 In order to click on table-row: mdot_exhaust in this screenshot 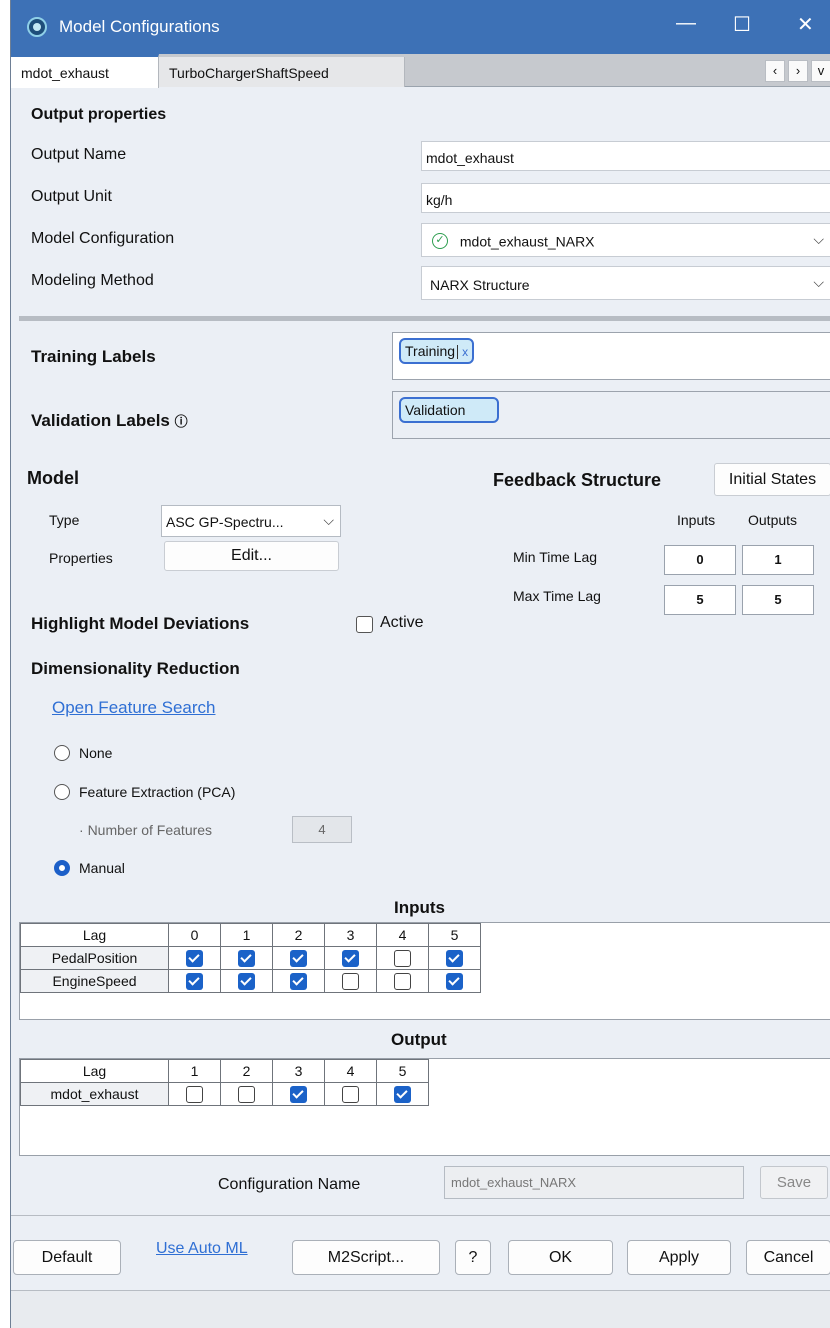, I will do `click(224, 1094)`.